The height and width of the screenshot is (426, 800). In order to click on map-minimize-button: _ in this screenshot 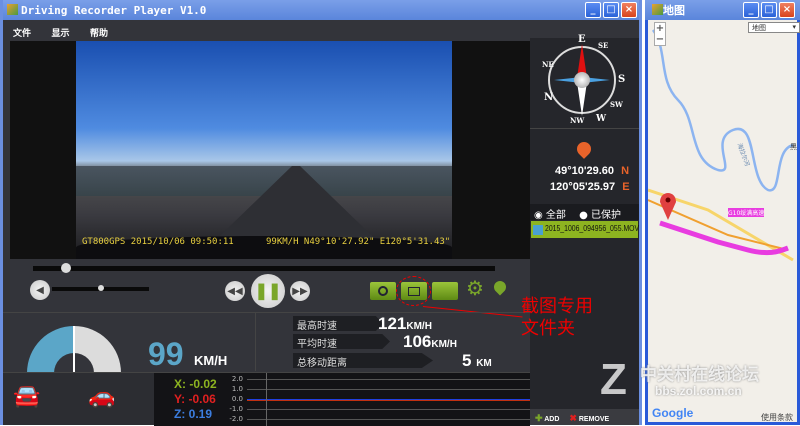, I will do `click(751, 10)`.